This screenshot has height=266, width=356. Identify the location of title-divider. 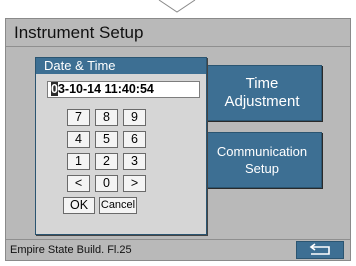
(178, 46).